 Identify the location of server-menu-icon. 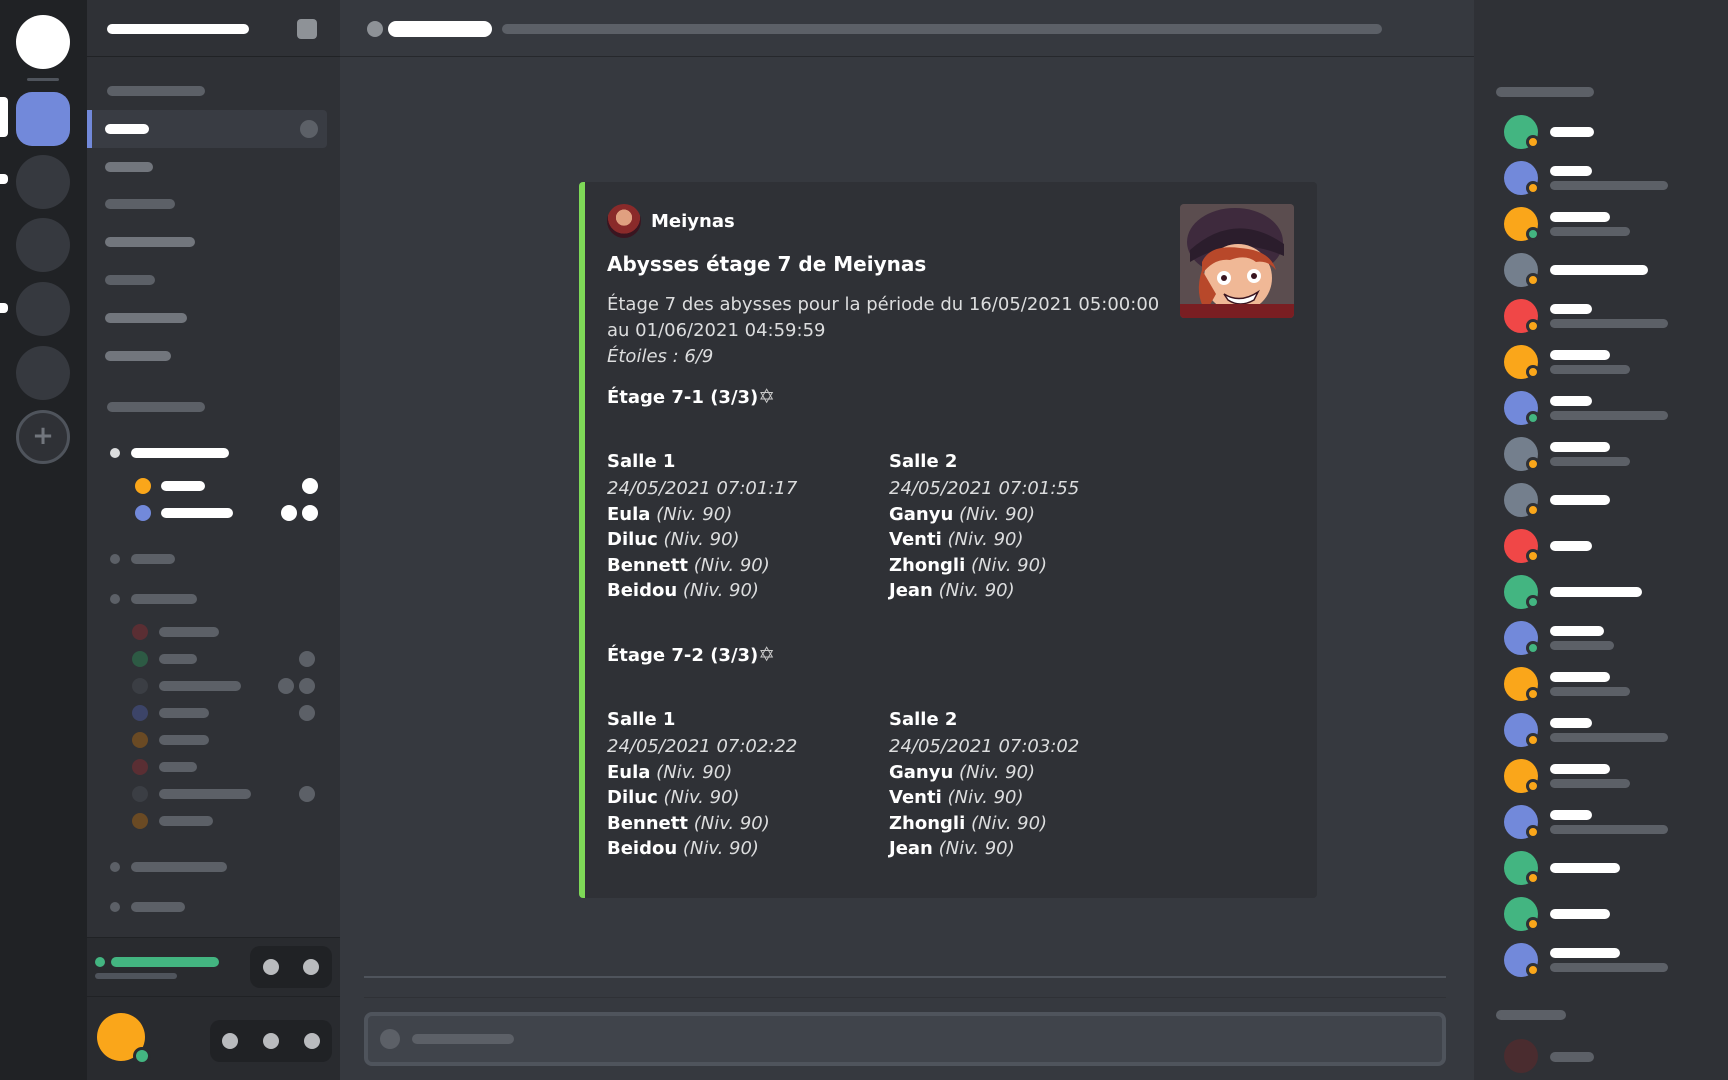
(307, 29).